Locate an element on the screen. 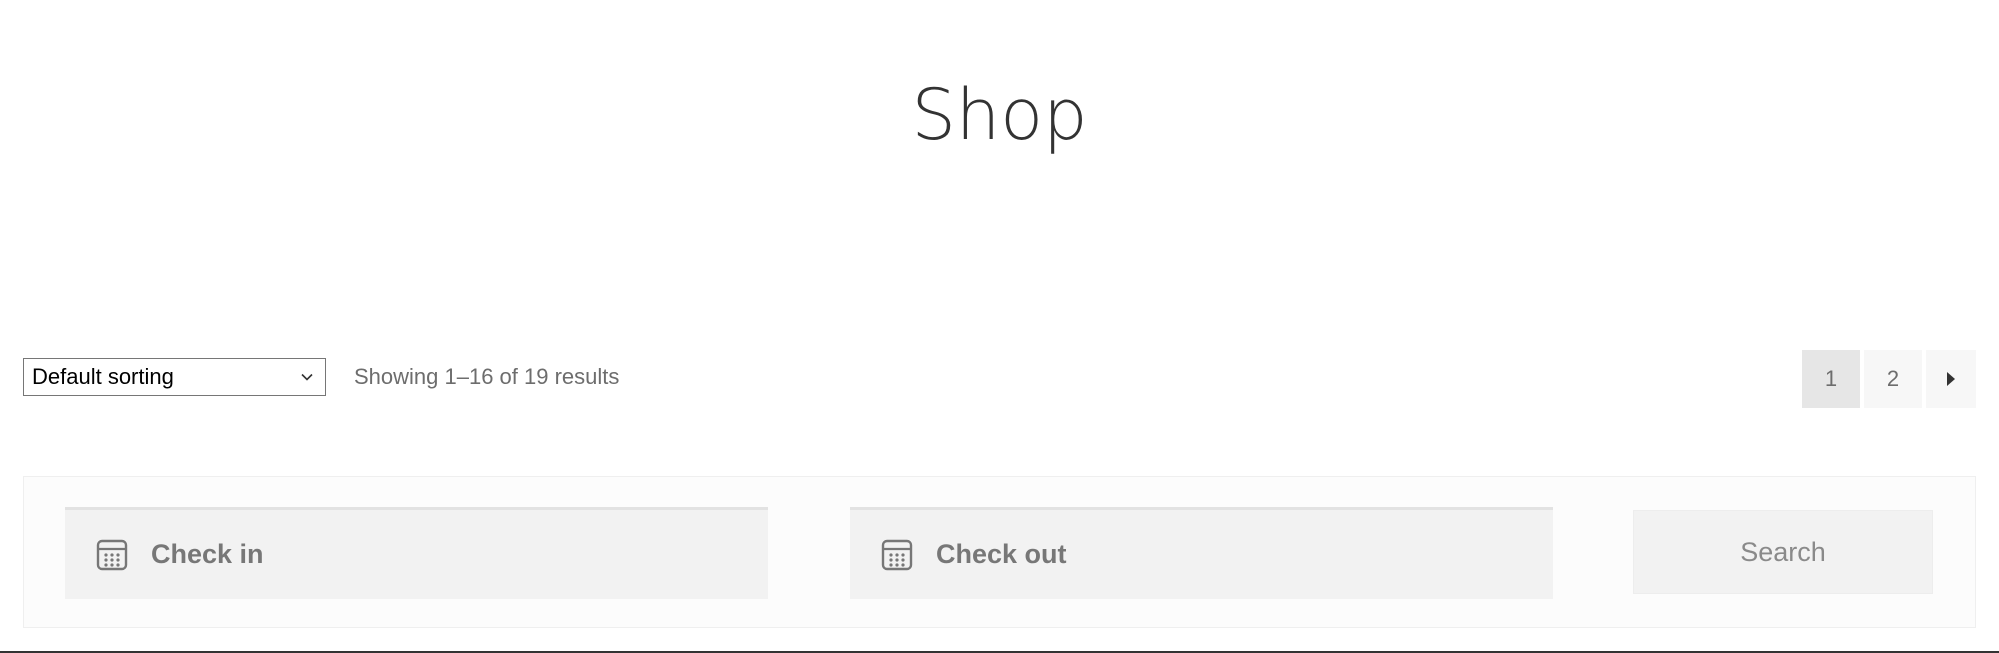  sort-selected-value: Default sorting is located at coordinates (103, 376).